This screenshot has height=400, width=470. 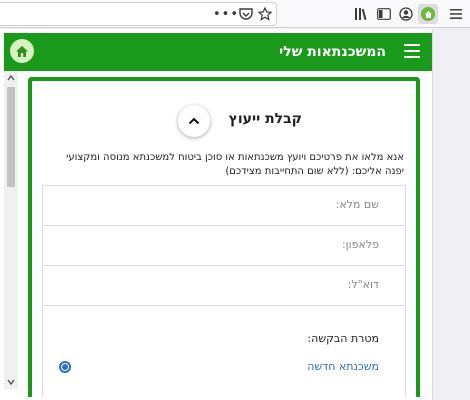 I want to click on account-icon, so click(x=406, y=14).